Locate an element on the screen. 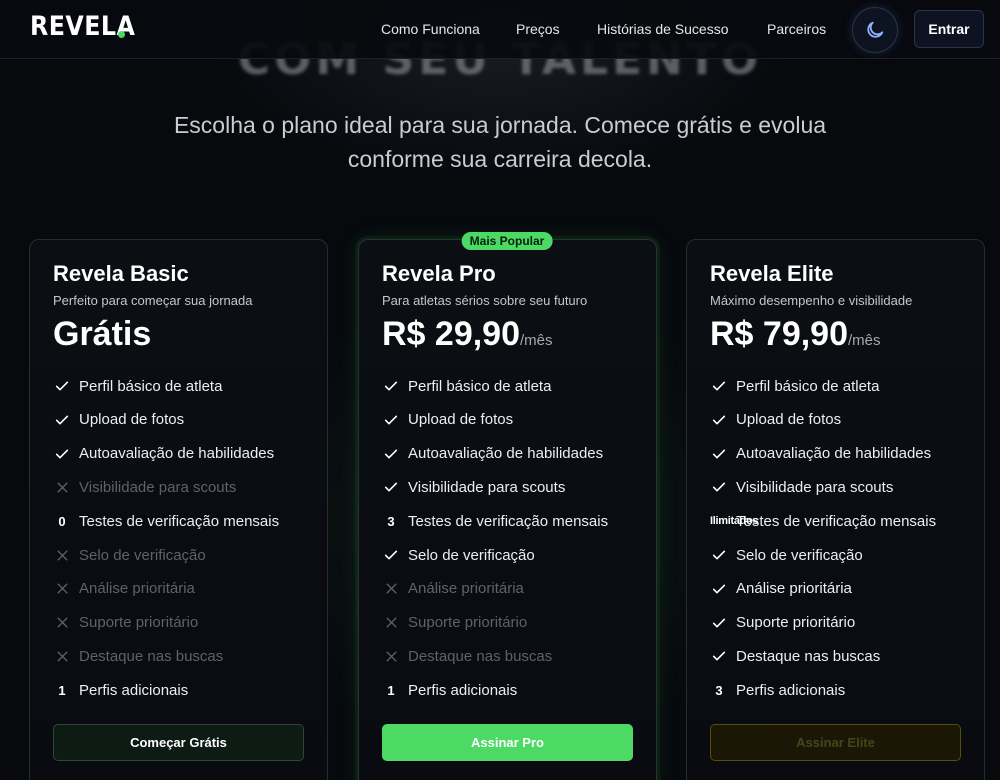 The width and height of the screenshot is (1000, 780). feature-item: Ilimitados Testes de verificação mensais is located at coordinates (845, 521).